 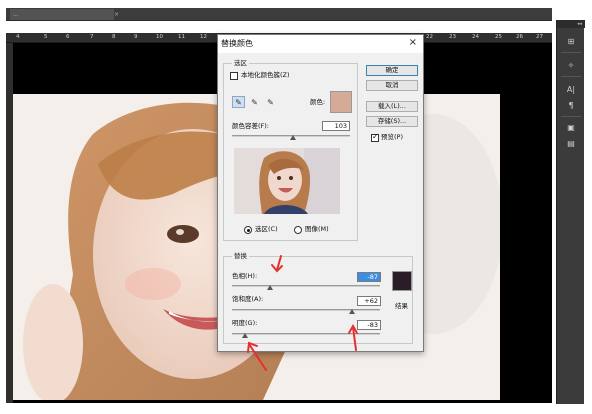 I want to click on annotation-arrows, so click(x=302, y=313).